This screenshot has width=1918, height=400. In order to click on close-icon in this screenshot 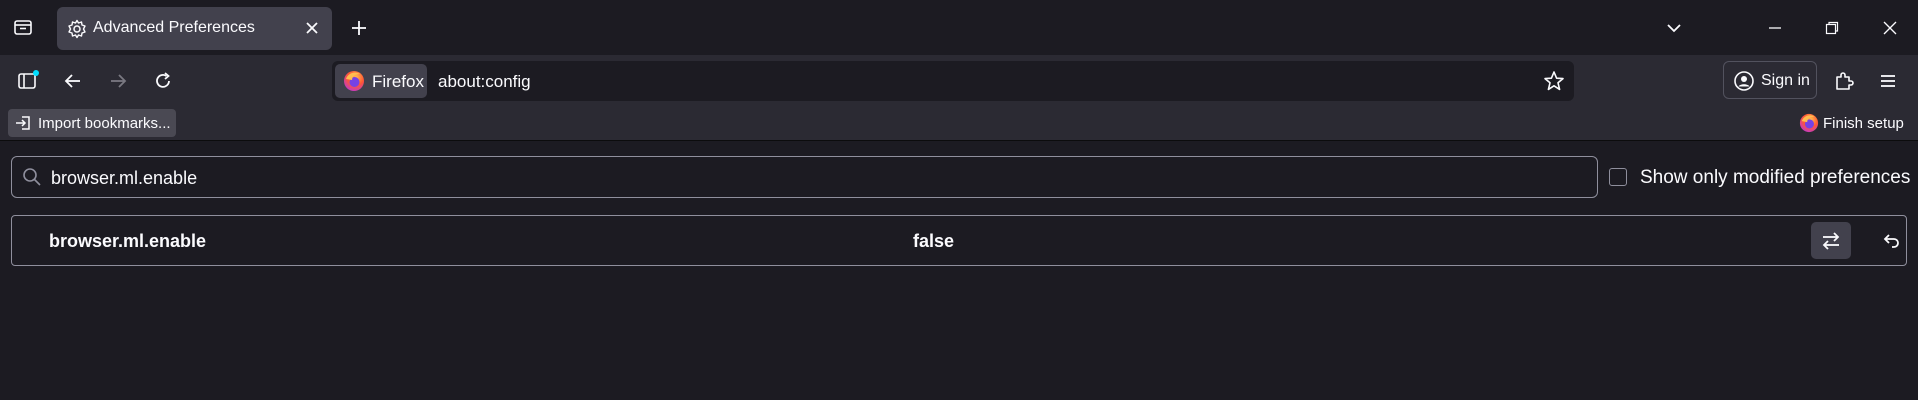, I will do `click(1890, 28)`.